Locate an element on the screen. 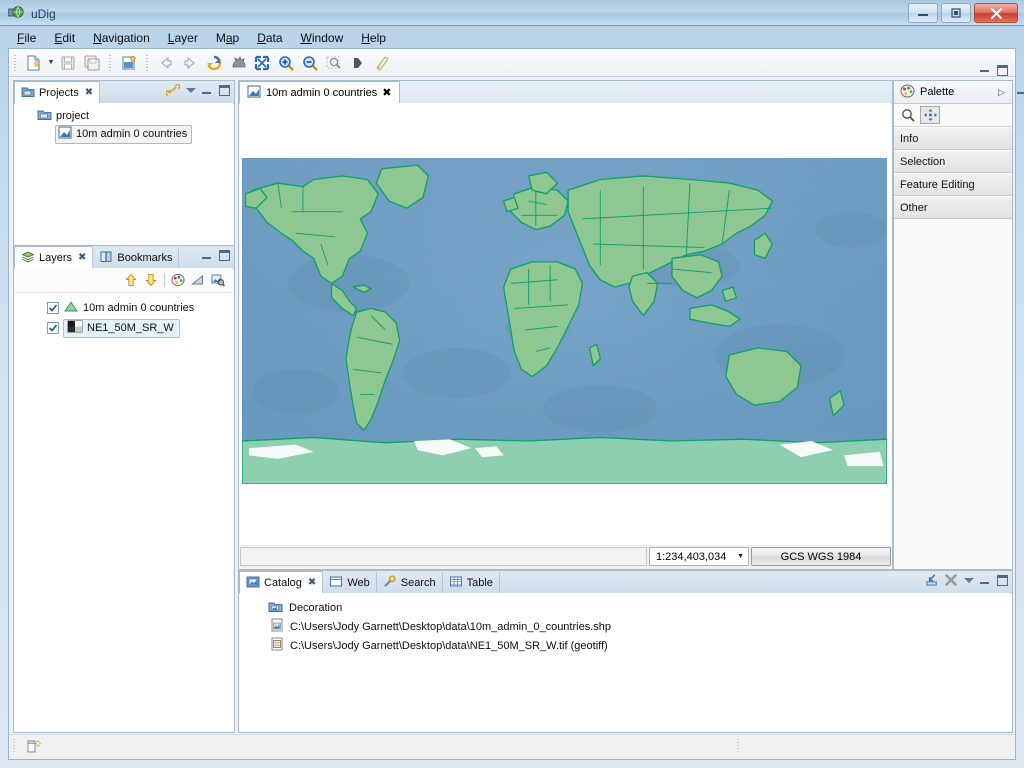 The height and width of the screenshot is (768, 1024). layer-row-raster: NE1_50M_SR_W is located at coordinates (124, 328).